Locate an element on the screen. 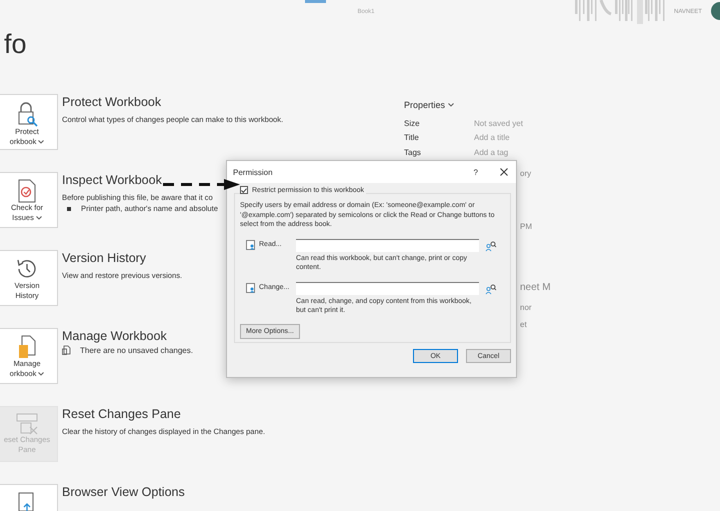  section-title: Inspect Workbook is located at coordinates (112, 180).